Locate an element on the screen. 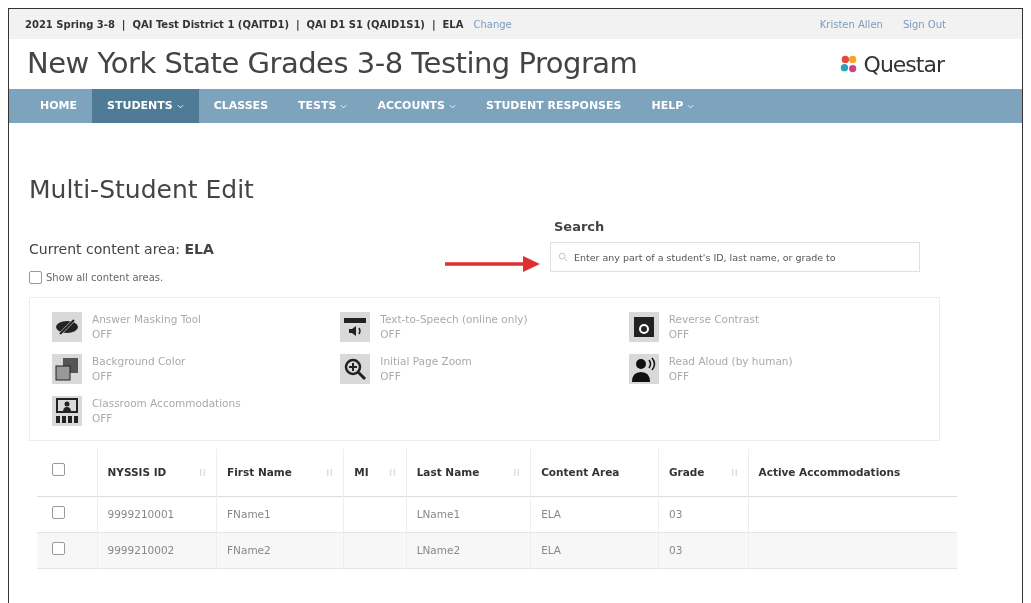 This screenshot has width=1031, height=603. nav-tab: CLASSES is located at coordinates (241, 106).